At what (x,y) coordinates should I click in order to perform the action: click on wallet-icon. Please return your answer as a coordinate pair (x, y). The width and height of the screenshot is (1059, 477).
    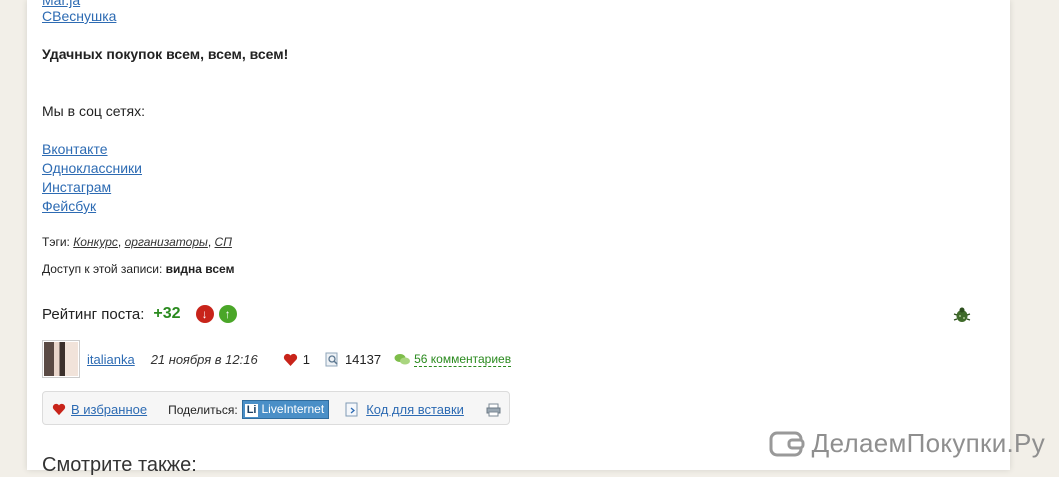
    Looking at the image, I should click on (787, 443).